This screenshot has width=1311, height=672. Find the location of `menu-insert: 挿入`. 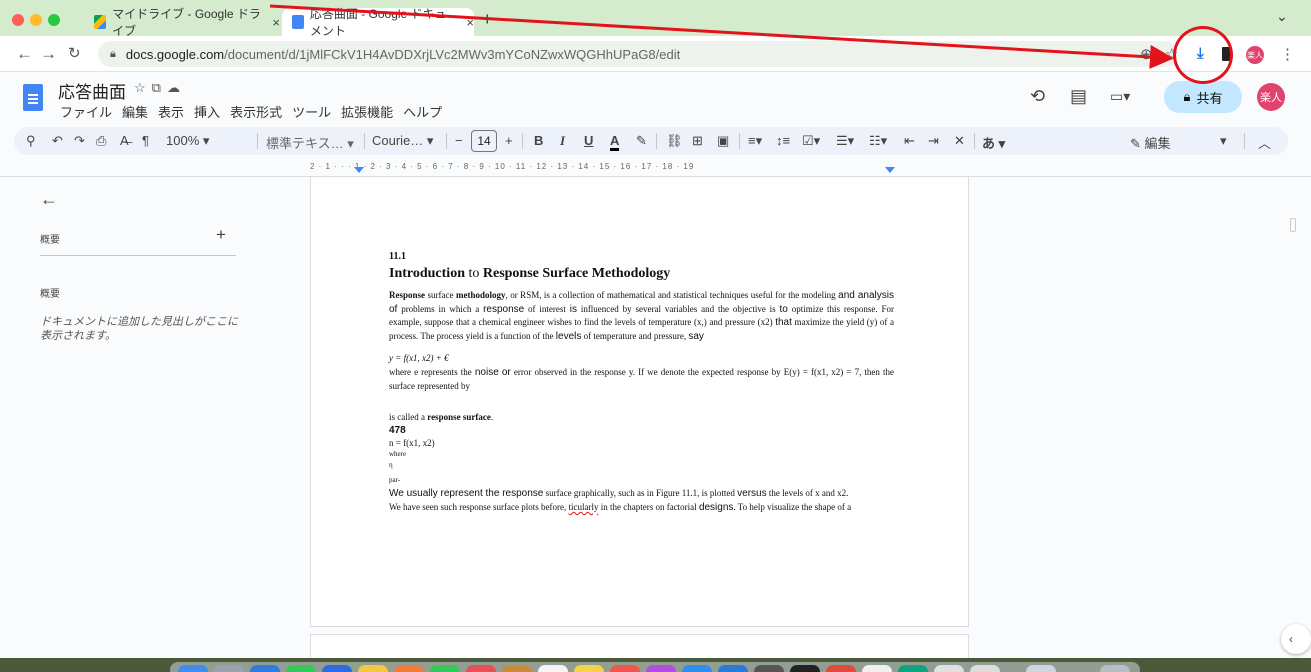

menu-insert: 挿入 is located at coordinates (207, 111).